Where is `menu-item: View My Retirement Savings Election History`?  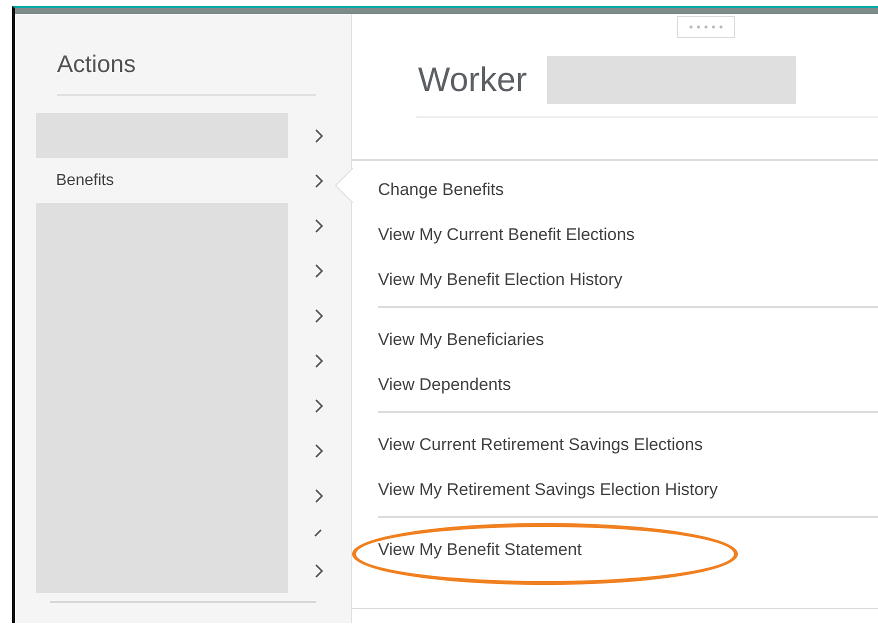
menu-item: View My Retirement Savings Election History is located at coordinates (548, 490).